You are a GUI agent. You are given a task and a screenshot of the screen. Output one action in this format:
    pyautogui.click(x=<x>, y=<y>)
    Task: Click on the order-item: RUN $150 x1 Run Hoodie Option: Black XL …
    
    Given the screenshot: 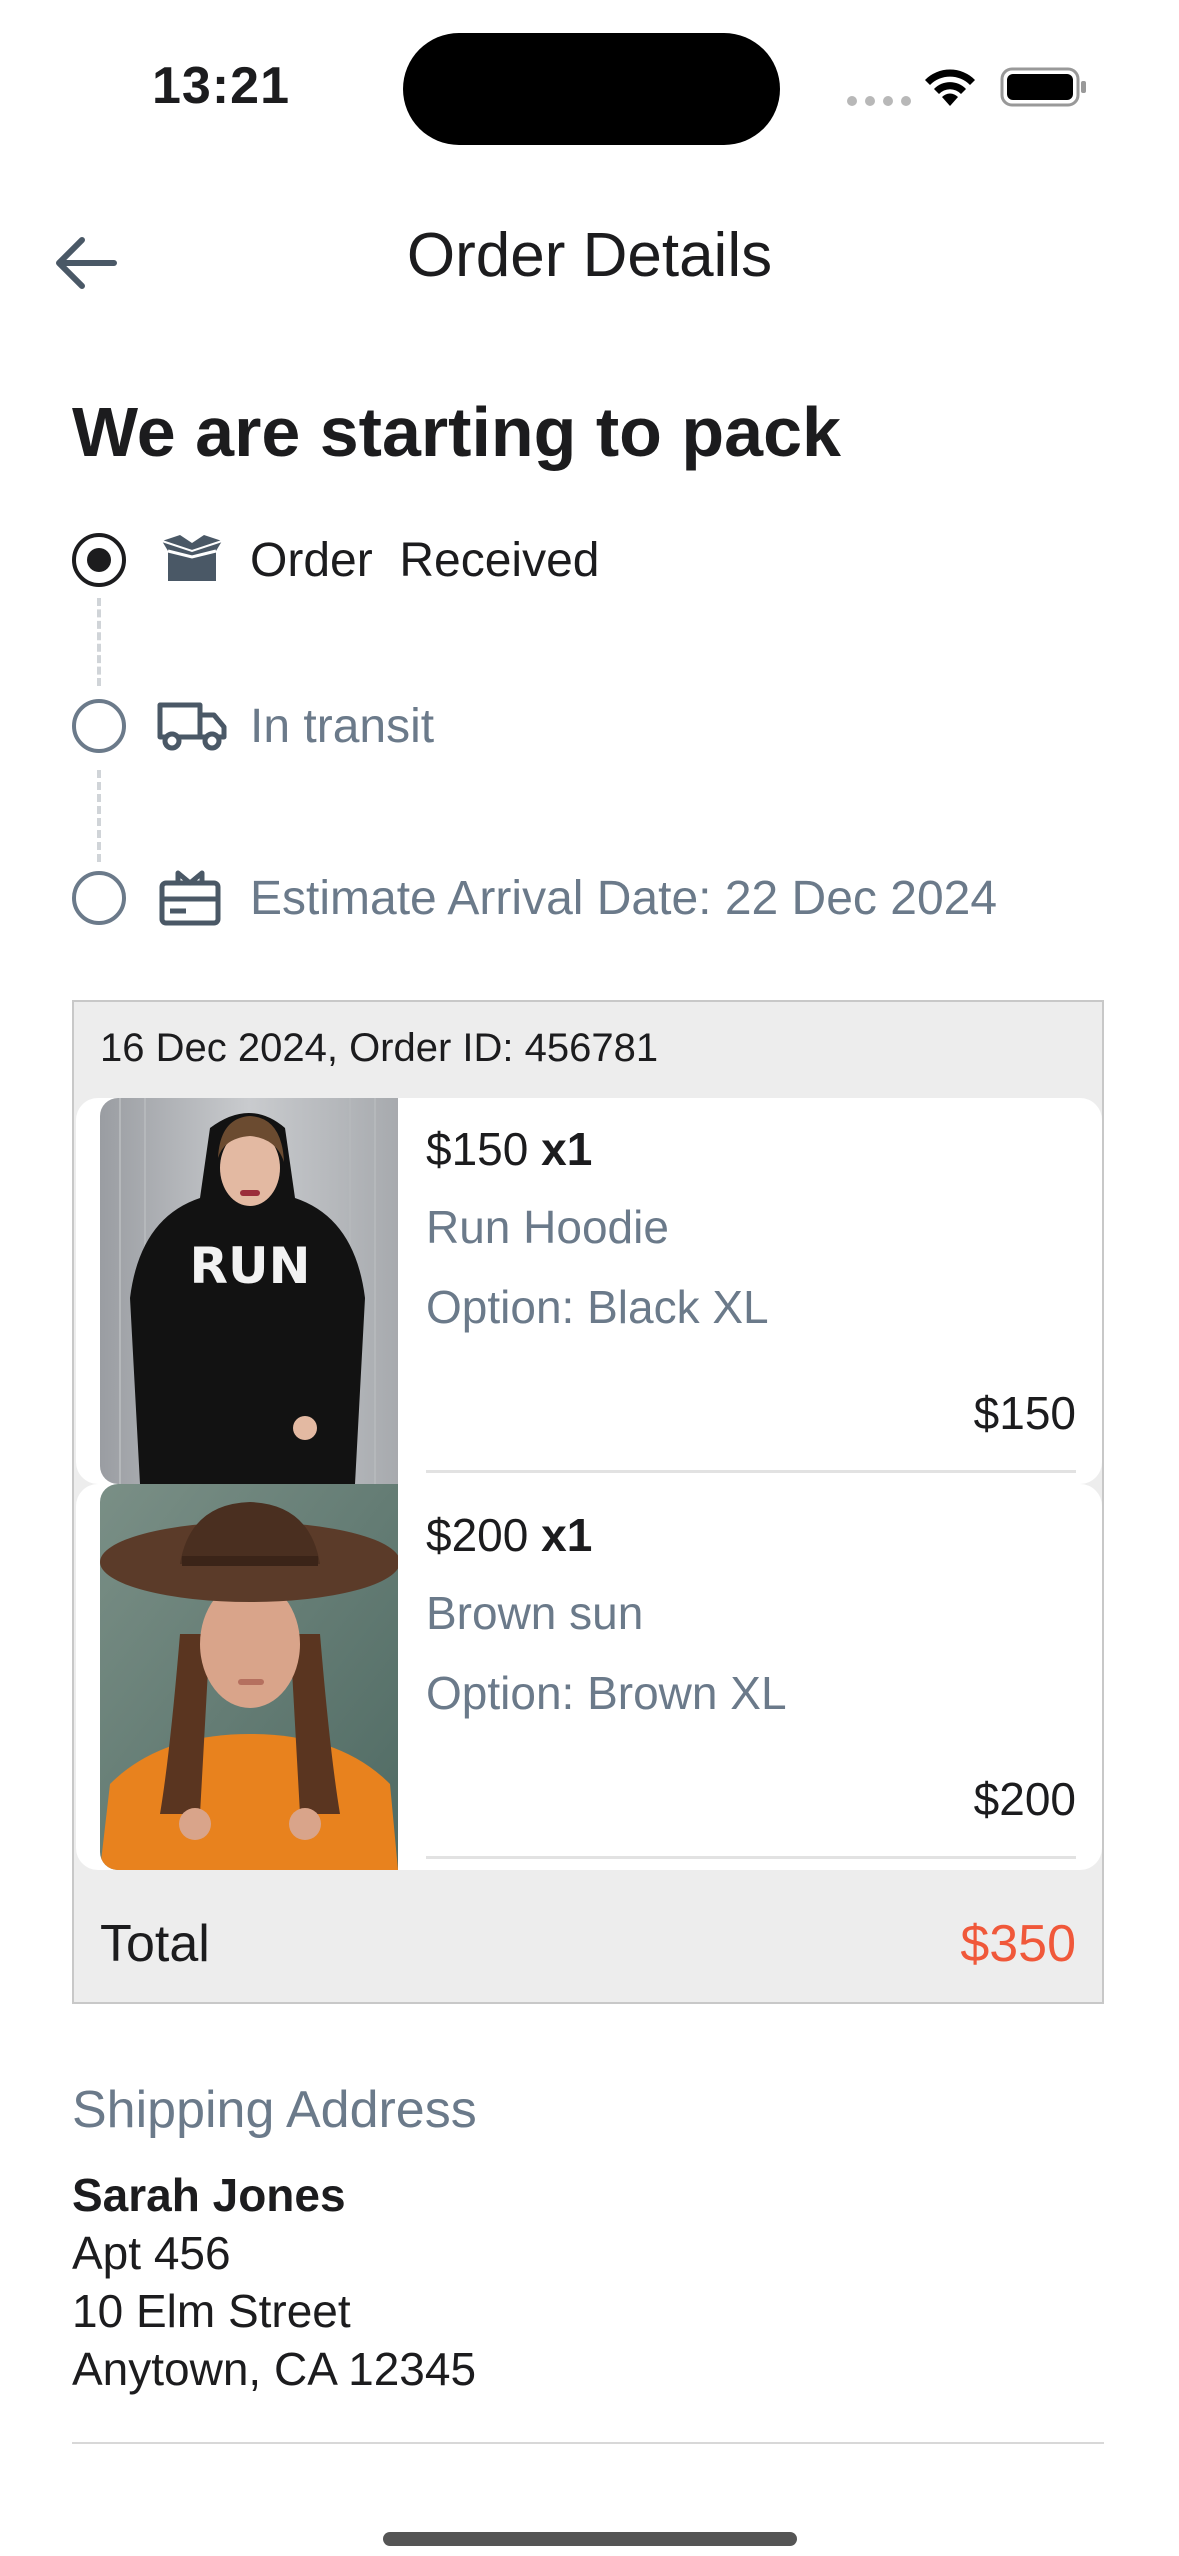 What is the action you would take?
    pyautogui.click(x=589, y=1291)
    